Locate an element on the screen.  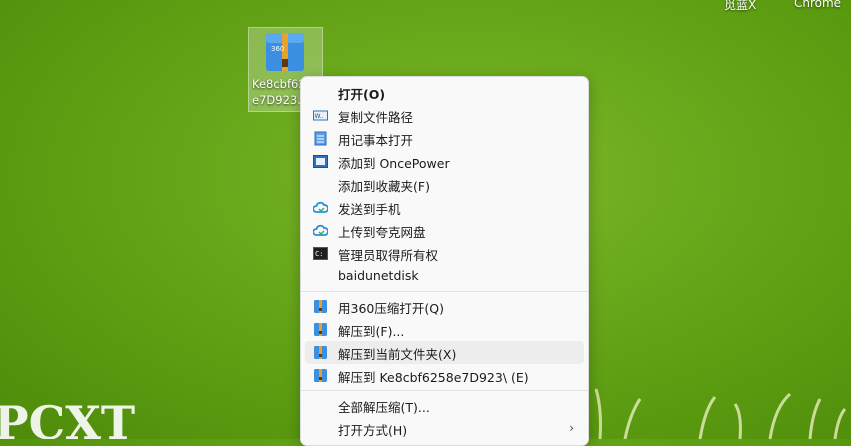
menu-item-add-oncepower: 添加到 OncePower is located at coordinates (444, 161).